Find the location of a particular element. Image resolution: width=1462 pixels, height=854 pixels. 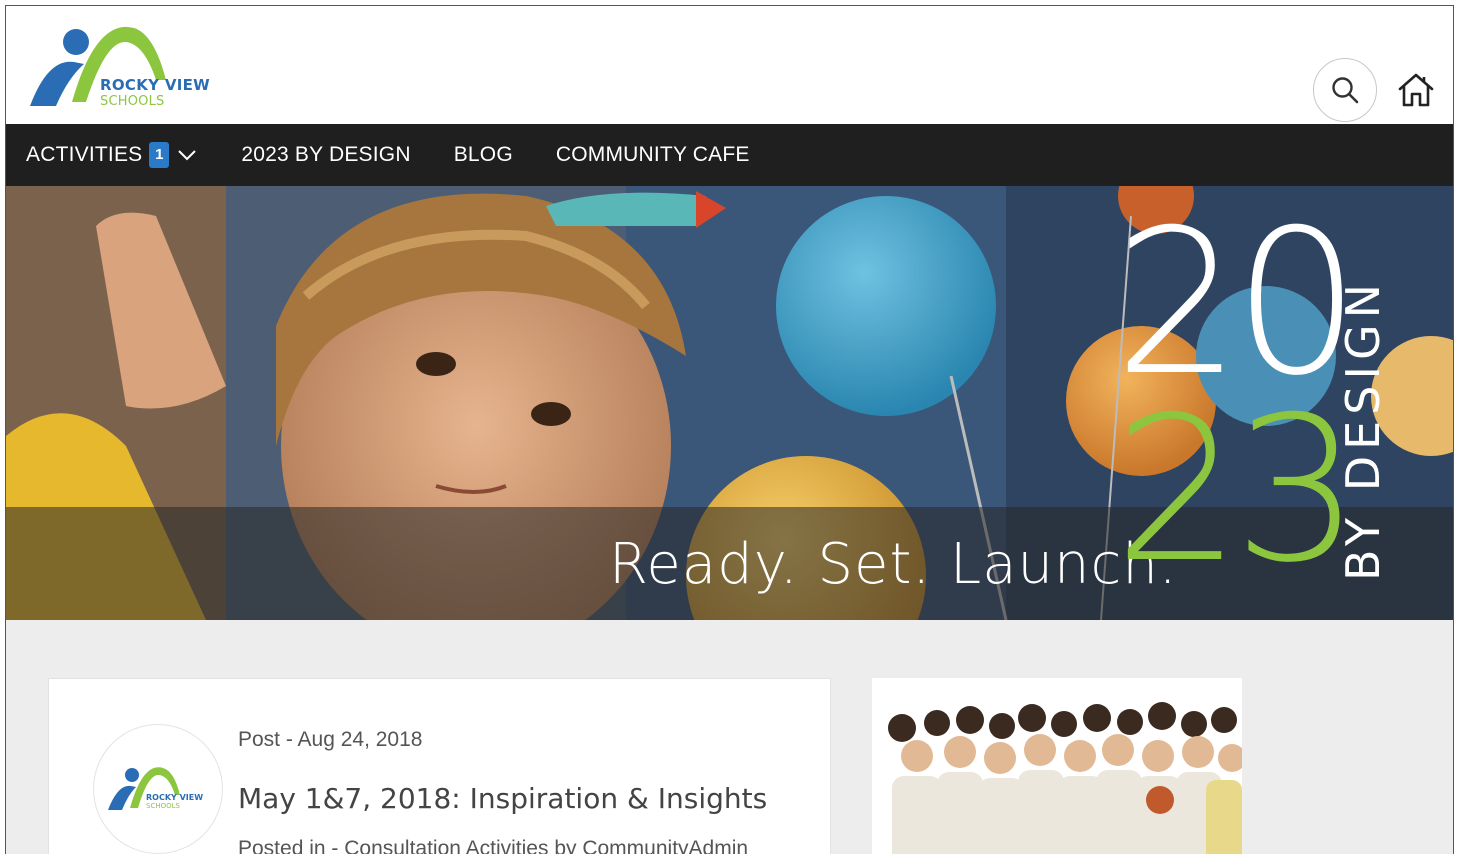

nav-item-label: BLOG is located at coordinates (483, 154).